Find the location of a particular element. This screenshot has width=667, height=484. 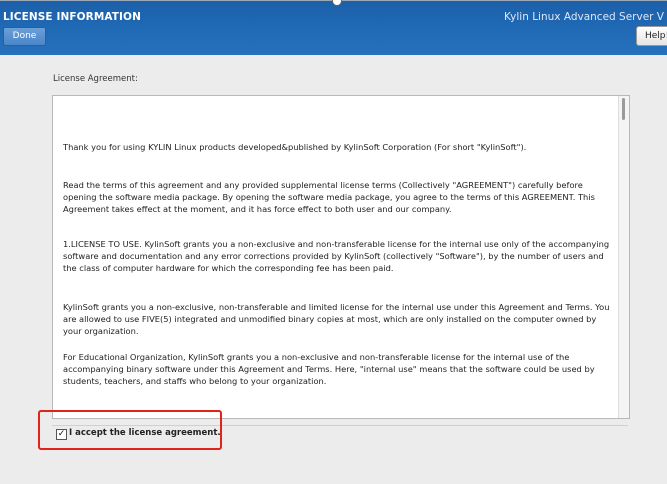

product-title: Kylin Linux Advanced Server V is located at coordinates (584, 17).